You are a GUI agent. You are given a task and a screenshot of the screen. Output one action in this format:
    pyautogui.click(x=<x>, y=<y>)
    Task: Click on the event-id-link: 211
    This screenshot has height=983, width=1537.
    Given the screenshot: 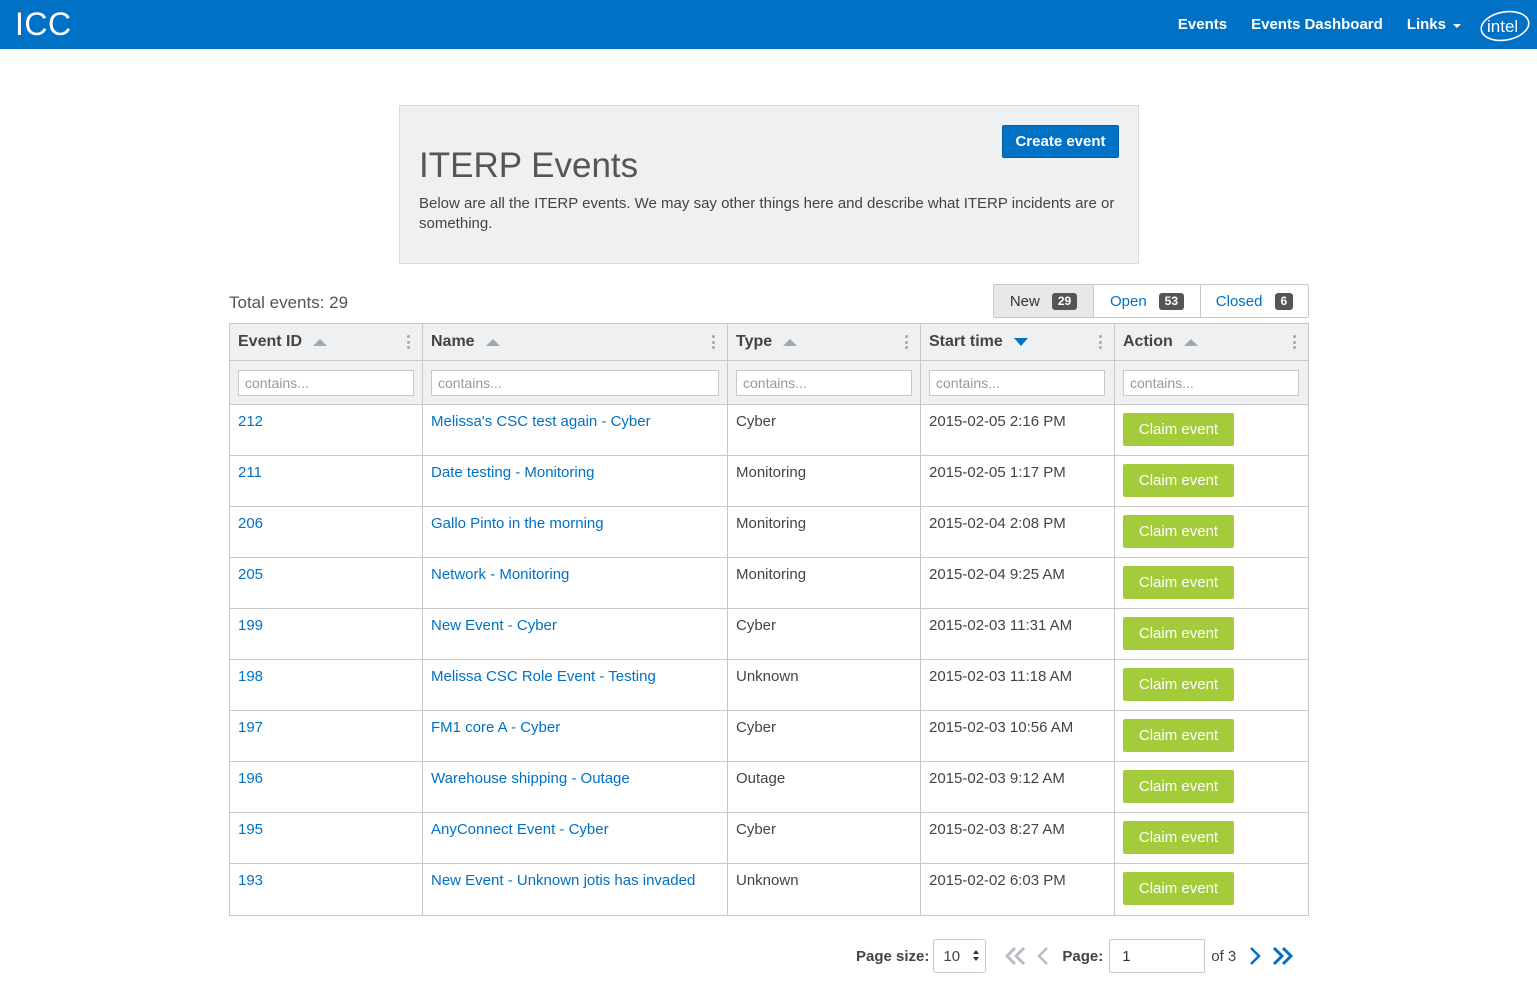 What is the action you would take?
    pyautogui.click(x=250, y=472)
    